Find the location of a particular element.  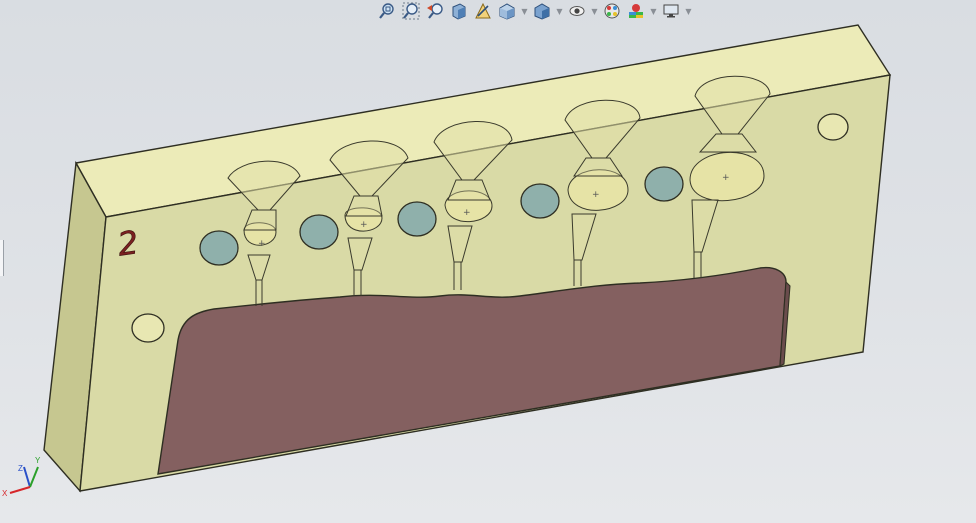

display-style-dropdown-icon: ▼ is located at coordinates (559, 11).